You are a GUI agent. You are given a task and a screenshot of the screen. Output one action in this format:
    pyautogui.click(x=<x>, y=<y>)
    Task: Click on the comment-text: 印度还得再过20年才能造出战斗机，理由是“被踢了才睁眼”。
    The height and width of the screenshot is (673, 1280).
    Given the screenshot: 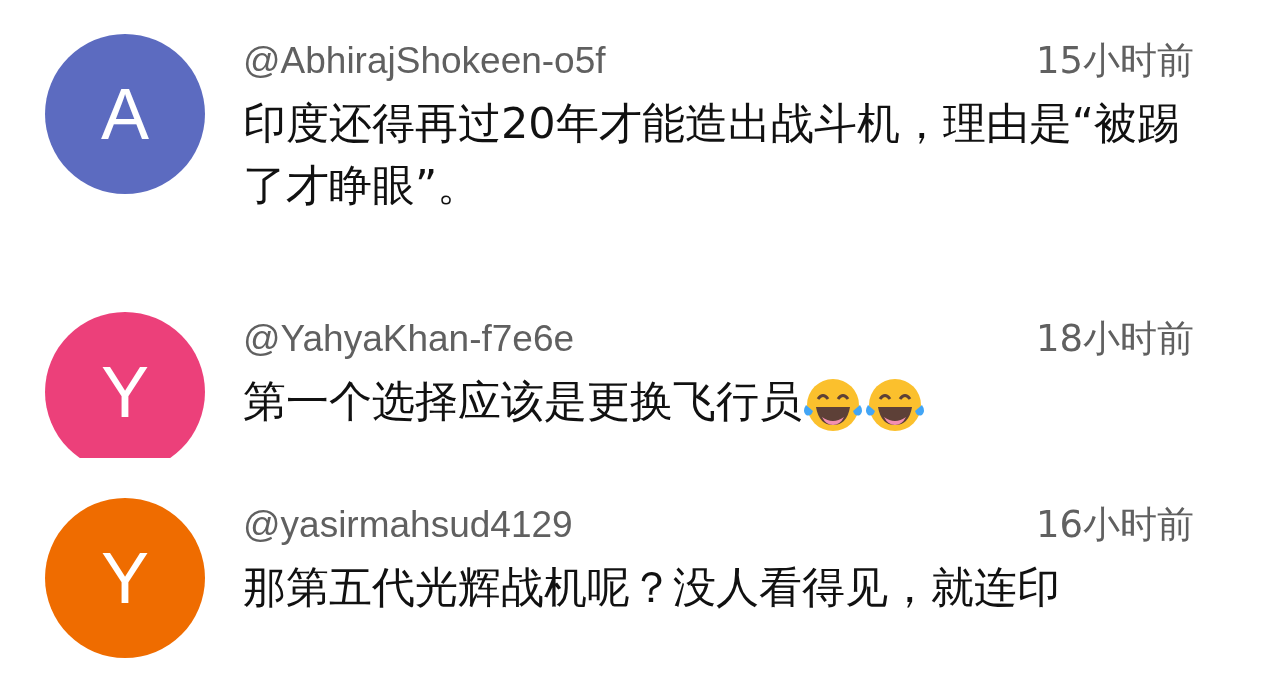 What is the action you would take?
    pyautogui.click(x=711, y=154)
    